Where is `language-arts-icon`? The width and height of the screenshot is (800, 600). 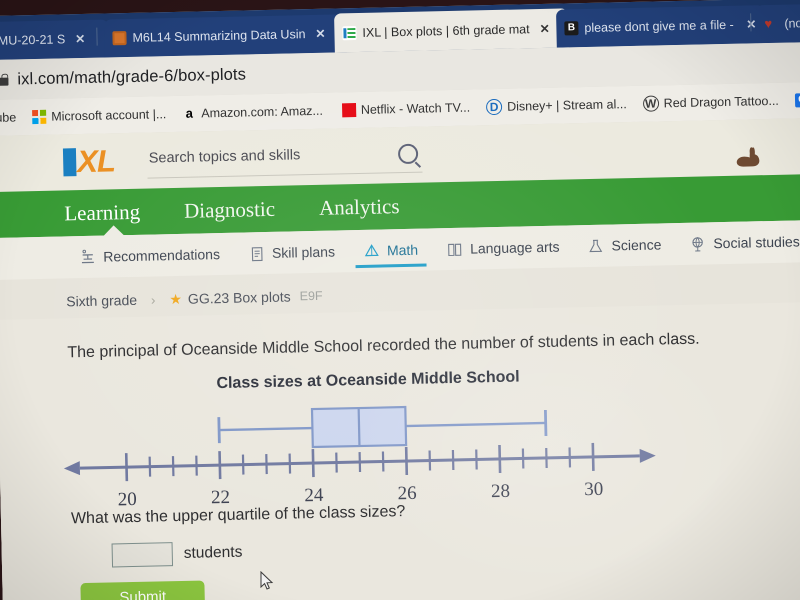
language-arts-icon is located at coordinates (454, 249).